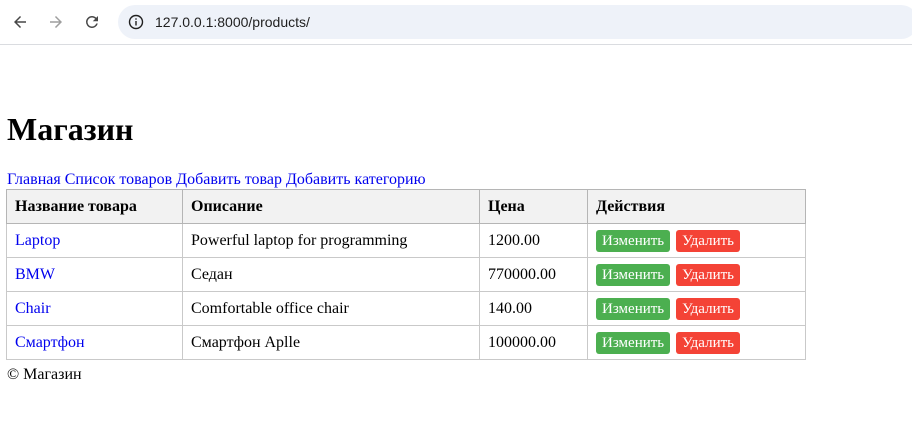 This screenshot has height=445, width=912. What do you see at coordinates (331, 206) in the screenshot?
I see `header-description: Описание` at bounding box center [331, 206].